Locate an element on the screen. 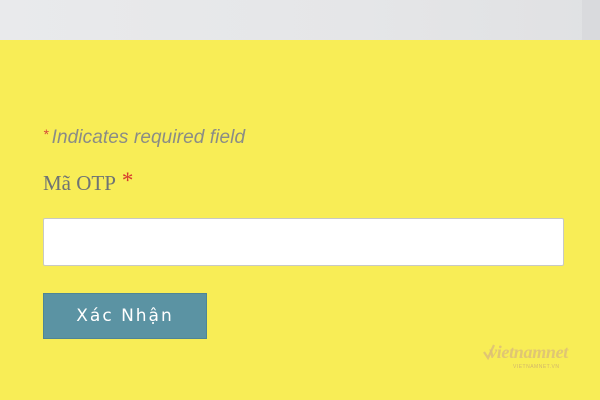 This screenshot has width=600, height=400. top-bar is located at coordinates (300, 20).